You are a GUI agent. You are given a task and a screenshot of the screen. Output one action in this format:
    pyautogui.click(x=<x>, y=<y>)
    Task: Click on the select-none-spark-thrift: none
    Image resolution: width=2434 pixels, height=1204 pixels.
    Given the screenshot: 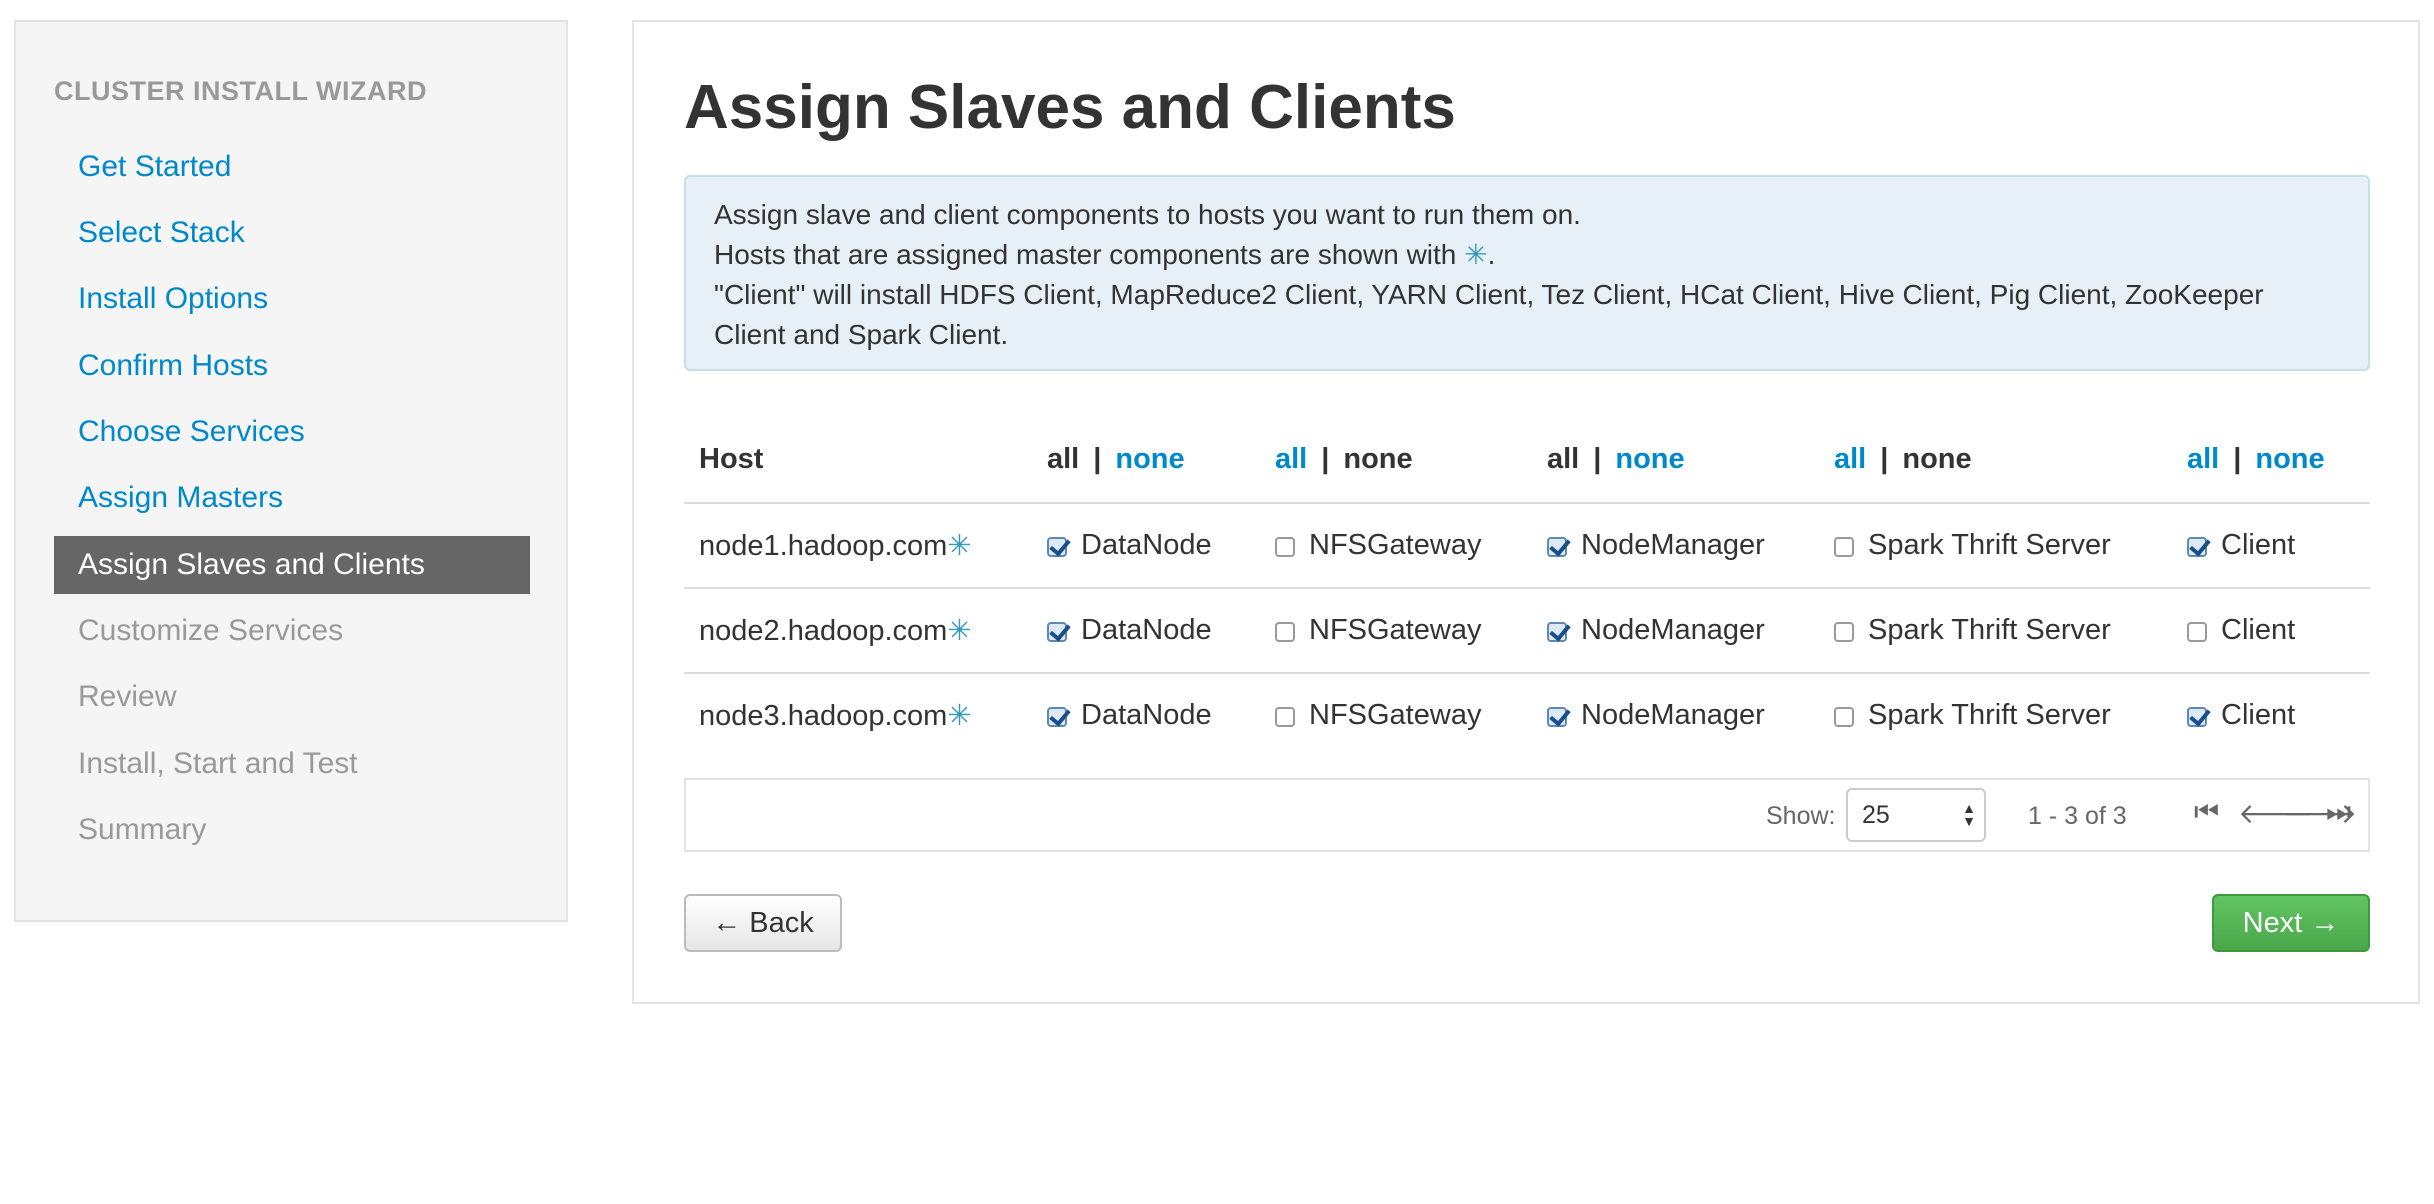 What is the action you would take?
    pyautogui.click(x=1936, y=459)
    